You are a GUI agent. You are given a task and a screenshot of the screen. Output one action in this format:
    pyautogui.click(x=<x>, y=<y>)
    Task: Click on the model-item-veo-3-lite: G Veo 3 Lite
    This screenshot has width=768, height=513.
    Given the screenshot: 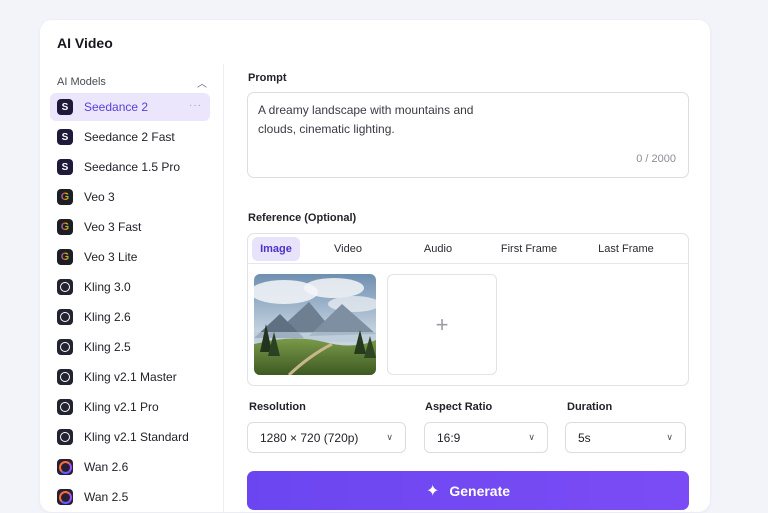 What is the action you would take?
    pyautogui.click(x=130, y=257)
    